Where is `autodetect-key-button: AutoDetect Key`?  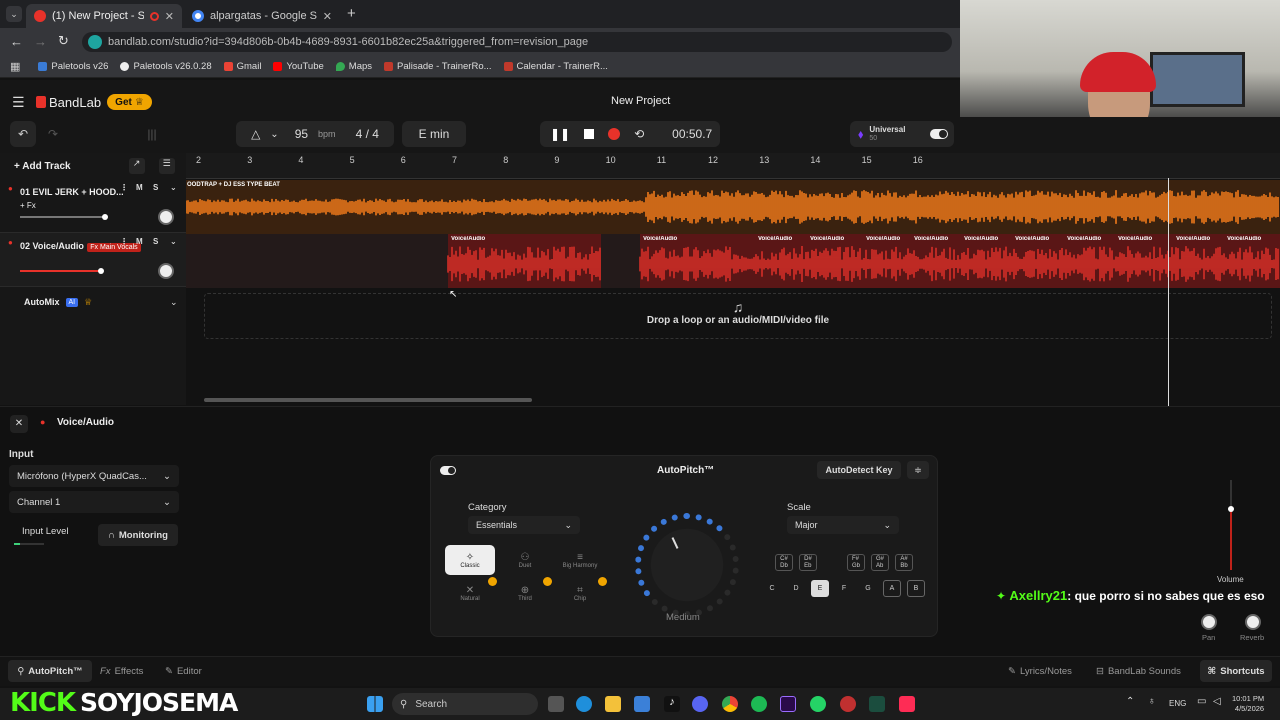 autodetect-key-button: AutoDetect Key is located at coordinates (859, 470).